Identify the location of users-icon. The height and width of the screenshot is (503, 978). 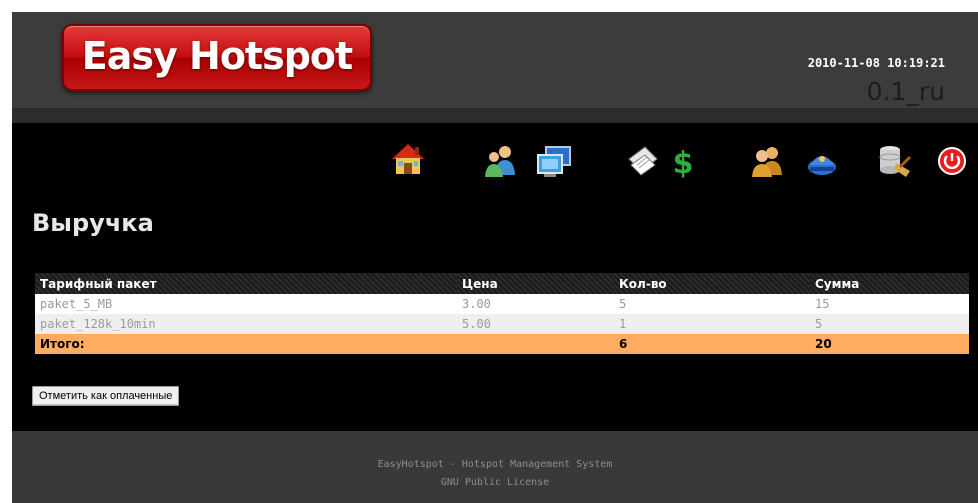
(501, 161).